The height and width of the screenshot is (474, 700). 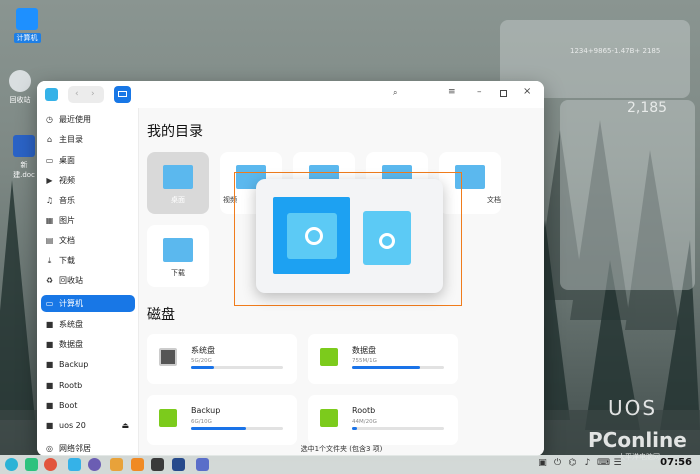 I want to click on back-button: ‹ ›, so click(x=86, y=94).